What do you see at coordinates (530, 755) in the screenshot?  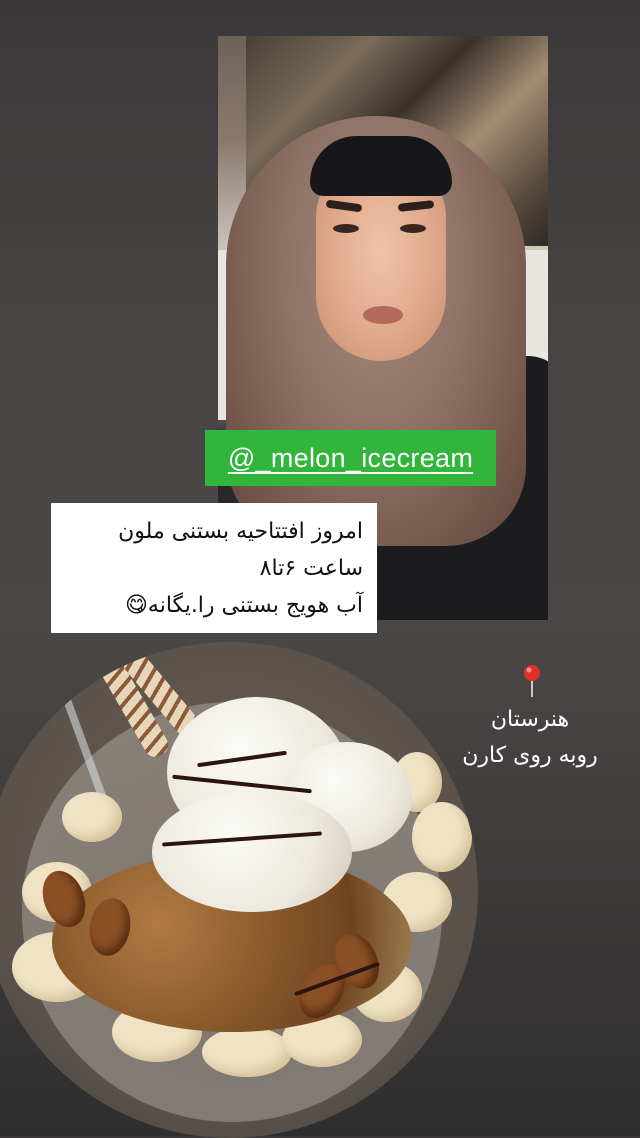 I see `location-line-2: روبه روی کارن` at bounding box center [530, 755].